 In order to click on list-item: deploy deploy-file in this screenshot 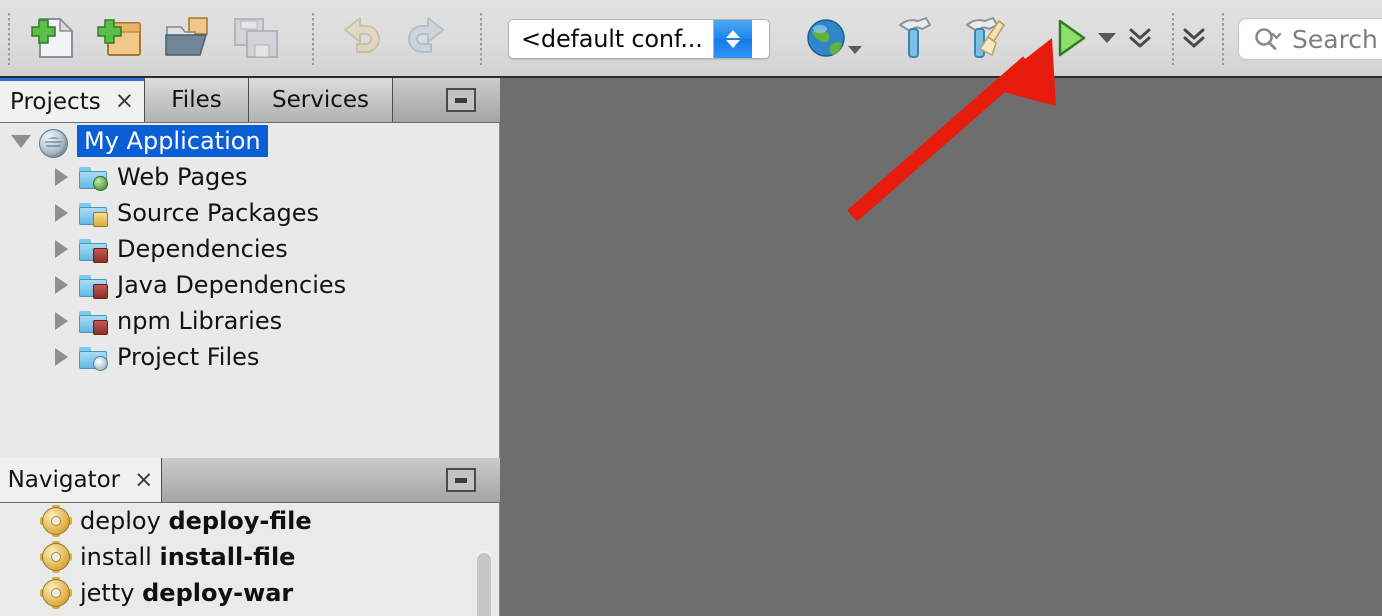, I will do `click(249, 521)`.